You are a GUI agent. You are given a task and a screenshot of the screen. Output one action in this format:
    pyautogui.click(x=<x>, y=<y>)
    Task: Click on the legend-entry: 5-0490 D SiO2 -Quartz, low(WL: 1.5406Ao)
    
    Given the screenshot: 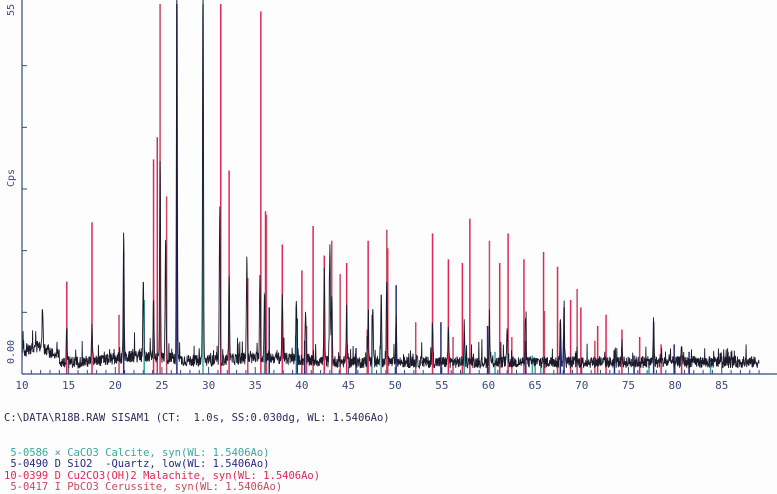 What is the action you would take?
    pyautogui.click(x=137, y=464)
    